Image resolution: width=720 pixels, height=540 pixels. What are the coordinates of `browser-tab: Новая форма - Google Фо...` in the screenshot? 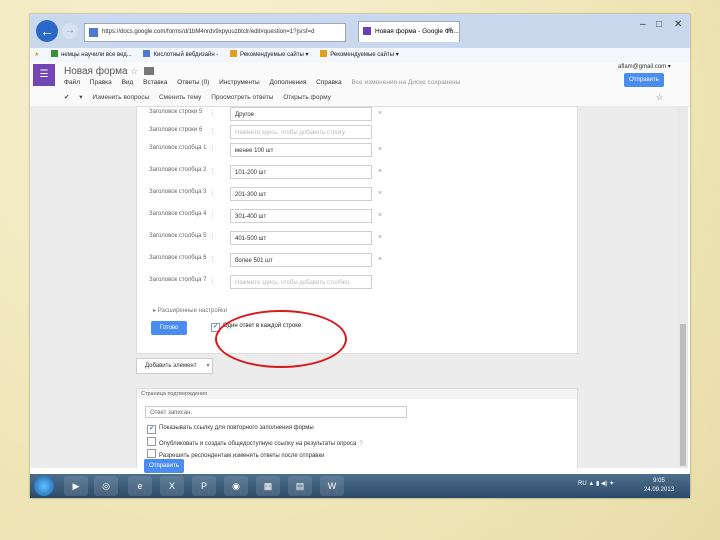 It's located at (409, 31).